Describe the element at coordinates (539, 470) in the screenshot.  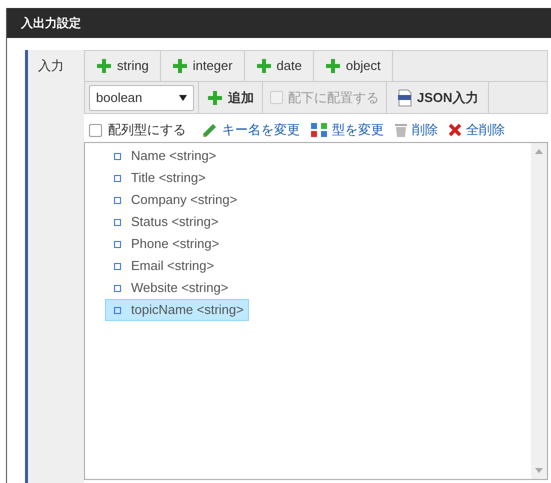
I see `scroll-down-icon` at that location.